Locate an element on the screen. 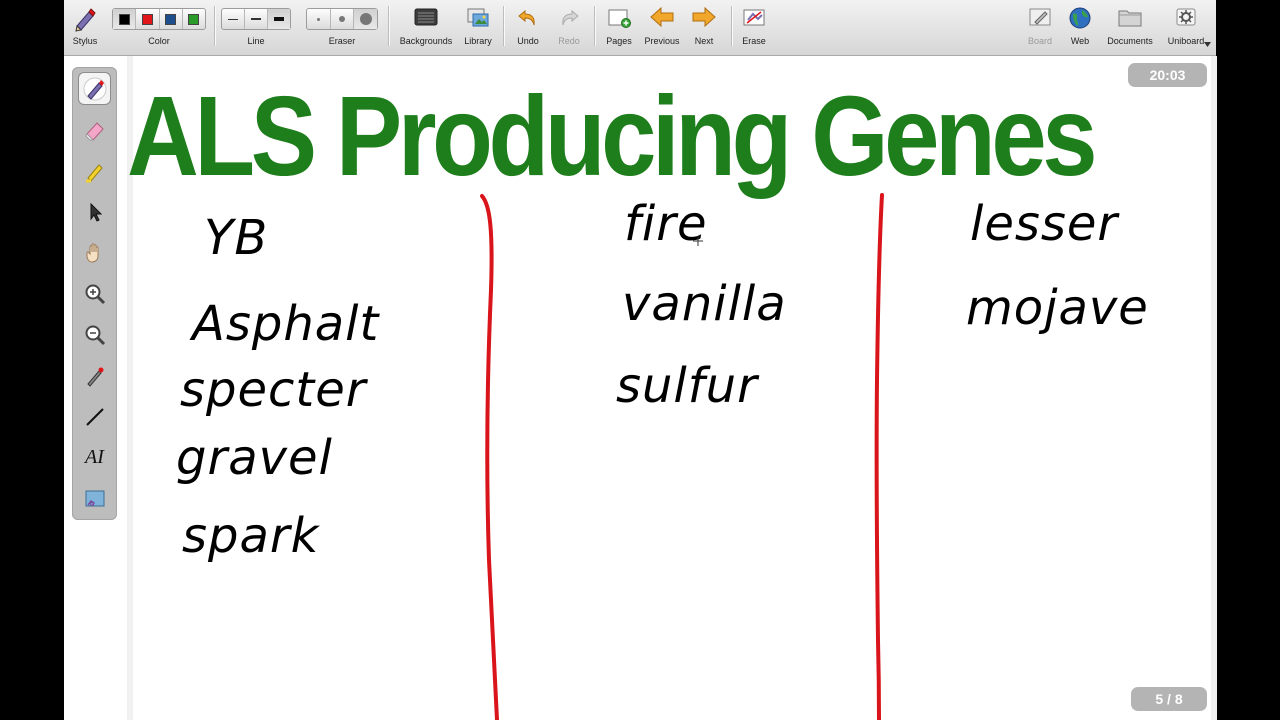 Image resolution: width=1280 pixels, height=720 pixels. selector-tool is located at coordinates (94, 211).